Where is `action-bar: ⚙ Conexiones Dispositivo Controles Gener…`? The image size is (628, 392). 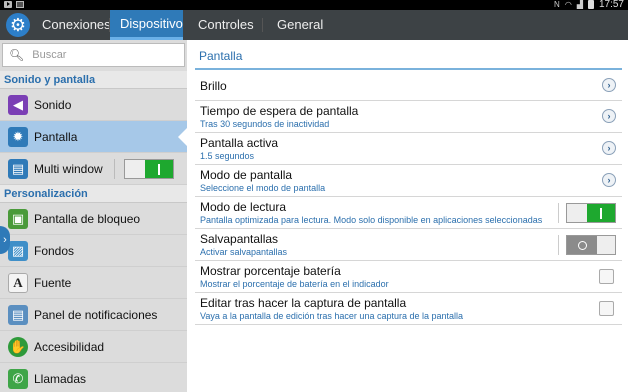 action-bar: ⚙ Conexiones Dispositivo Controles Gener… is located at coordinates (314, 25).